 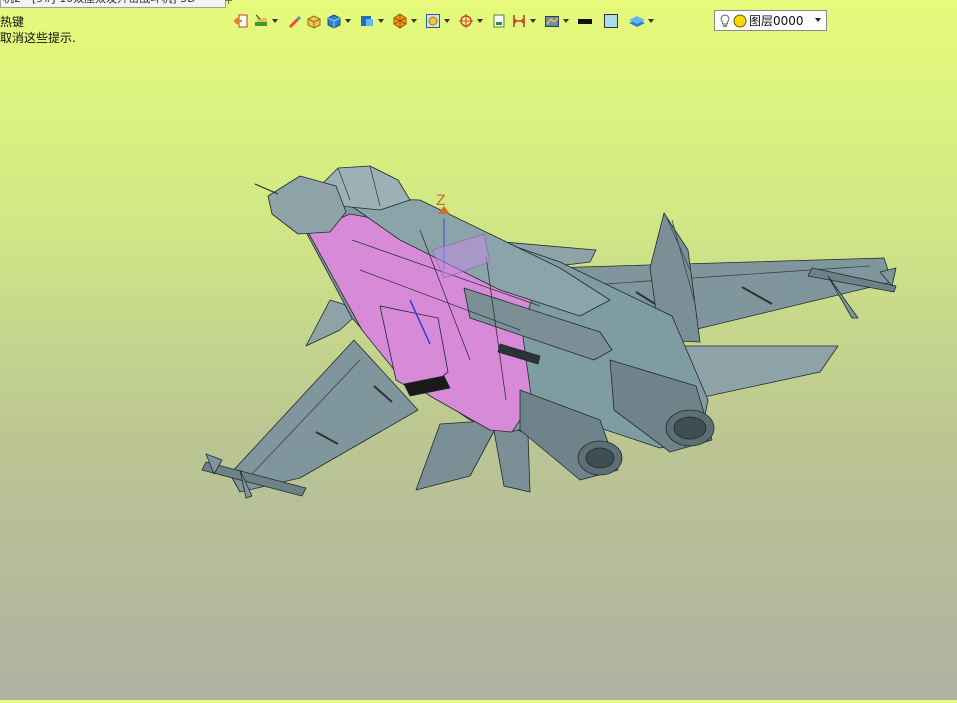 What do you see at coordinates (552, 21) in the screenshot?
I see `render-icon` at bounding box center [552, 21].